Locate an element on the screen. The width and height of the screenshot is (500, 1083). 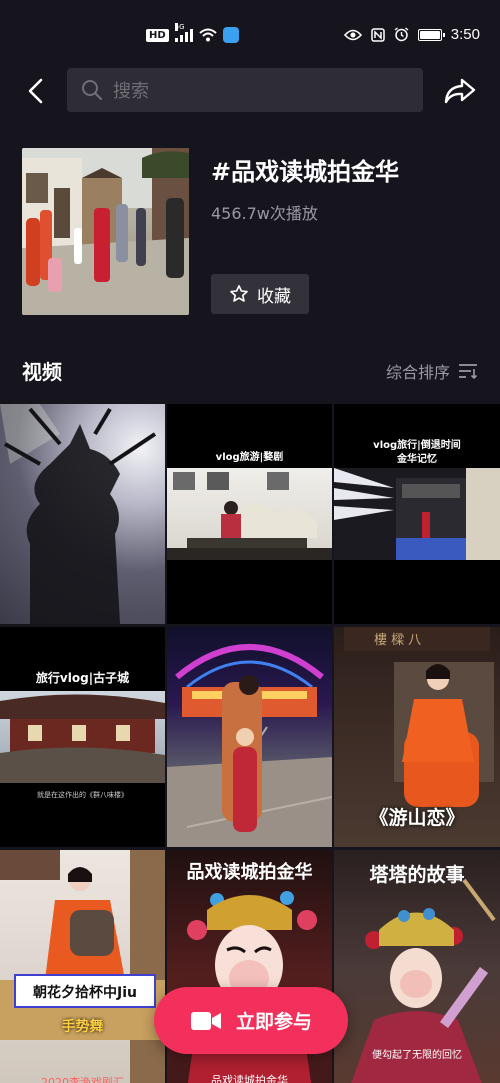
video-caption: vlog旅游|婺剧 is located at coordinates (249, 457).